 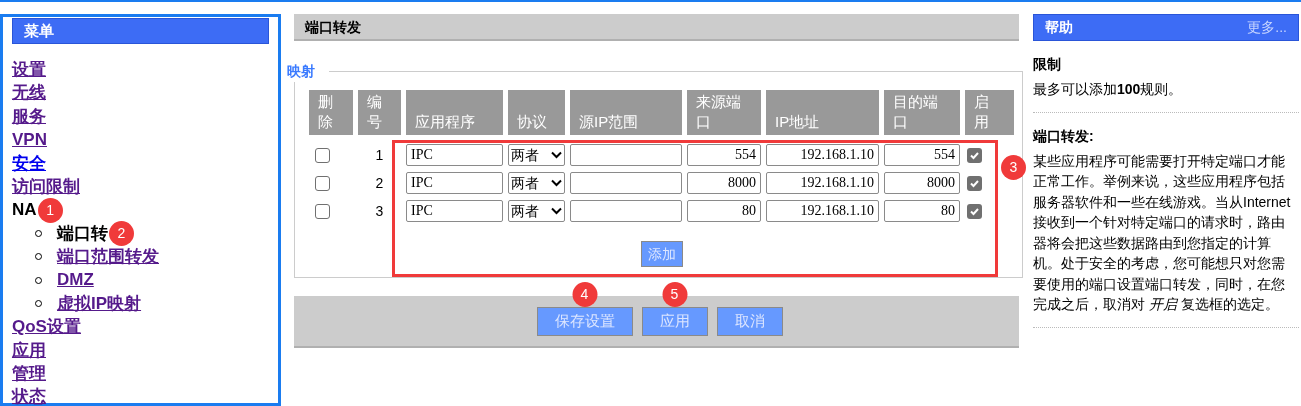 I want to click on row-number: 3, so click(x=379, y=211).